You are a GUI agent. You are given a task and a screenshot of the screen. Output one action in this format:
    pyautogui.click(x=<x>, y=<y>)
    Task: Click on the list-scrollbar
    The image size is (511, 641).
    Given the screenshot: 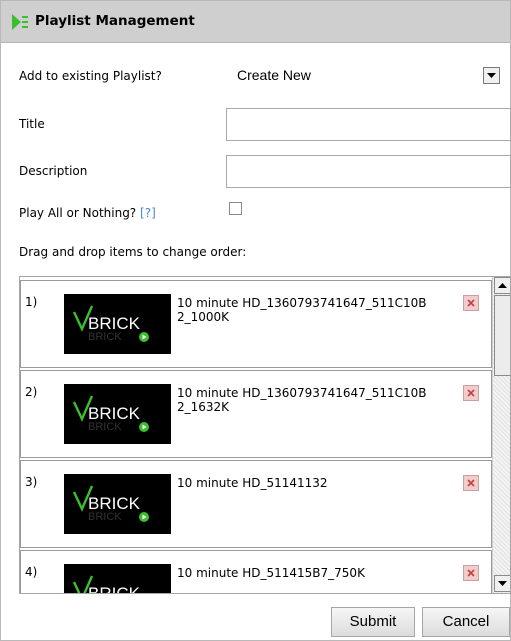 What is the action you would take?
    pyautogui.click(x=501, y=435)
    